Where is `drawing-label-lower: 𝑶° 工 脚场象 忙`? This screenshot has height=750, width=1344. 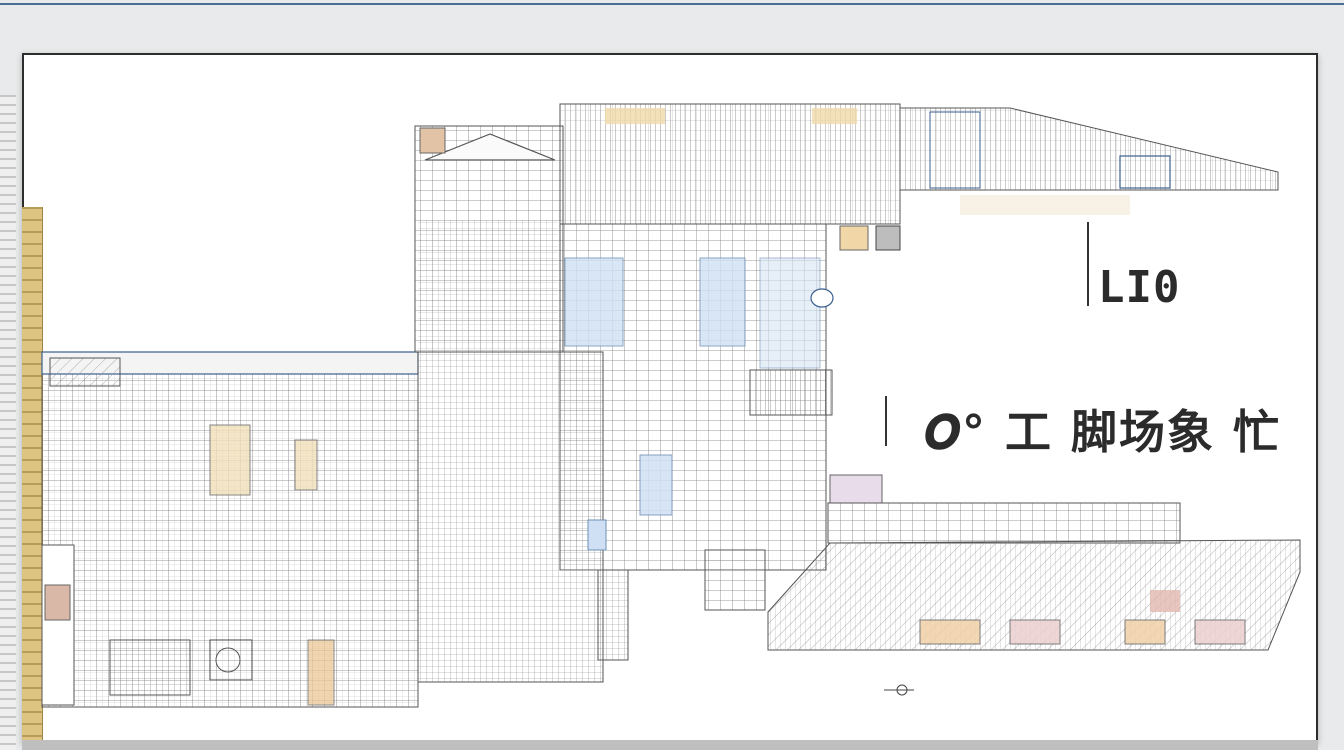
drawing-label-lower: 𝑶° 工 脚场象 忙 is located at coordinates (1103, 432).